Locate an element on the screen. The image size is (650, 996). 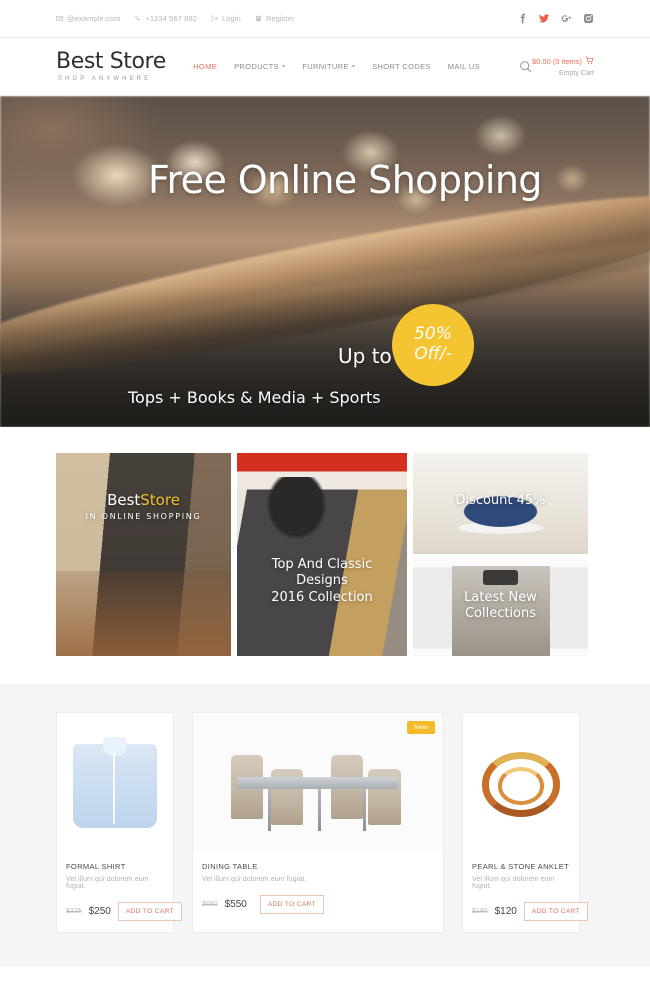
login-icon is located at coordinates (214, 18).